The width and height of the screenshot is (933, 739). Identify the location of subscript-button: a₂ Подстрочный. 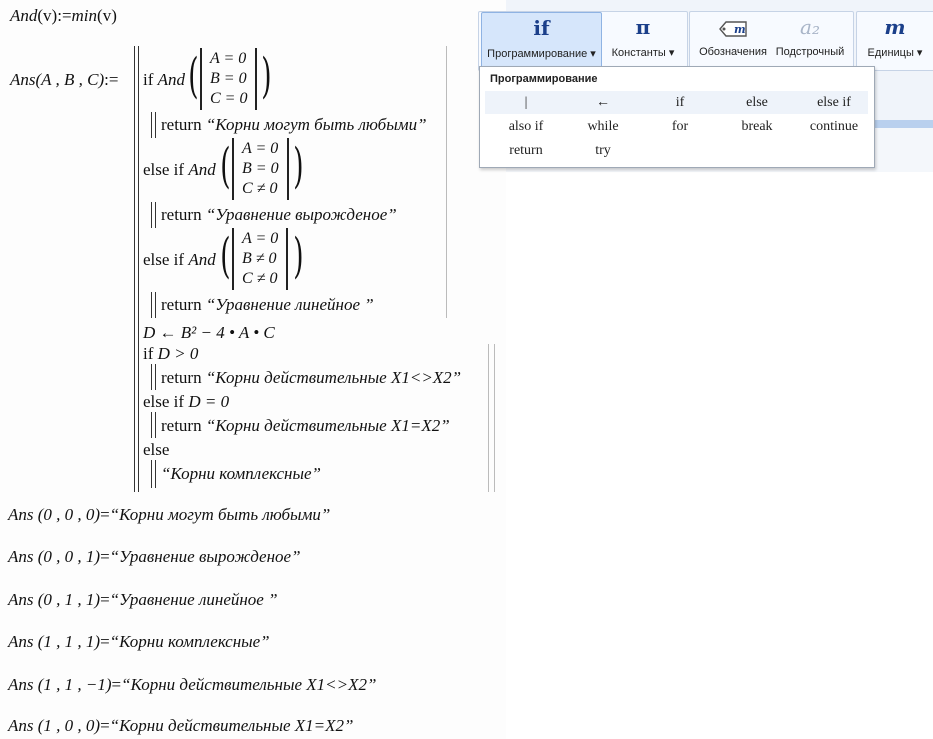
(810, 39).